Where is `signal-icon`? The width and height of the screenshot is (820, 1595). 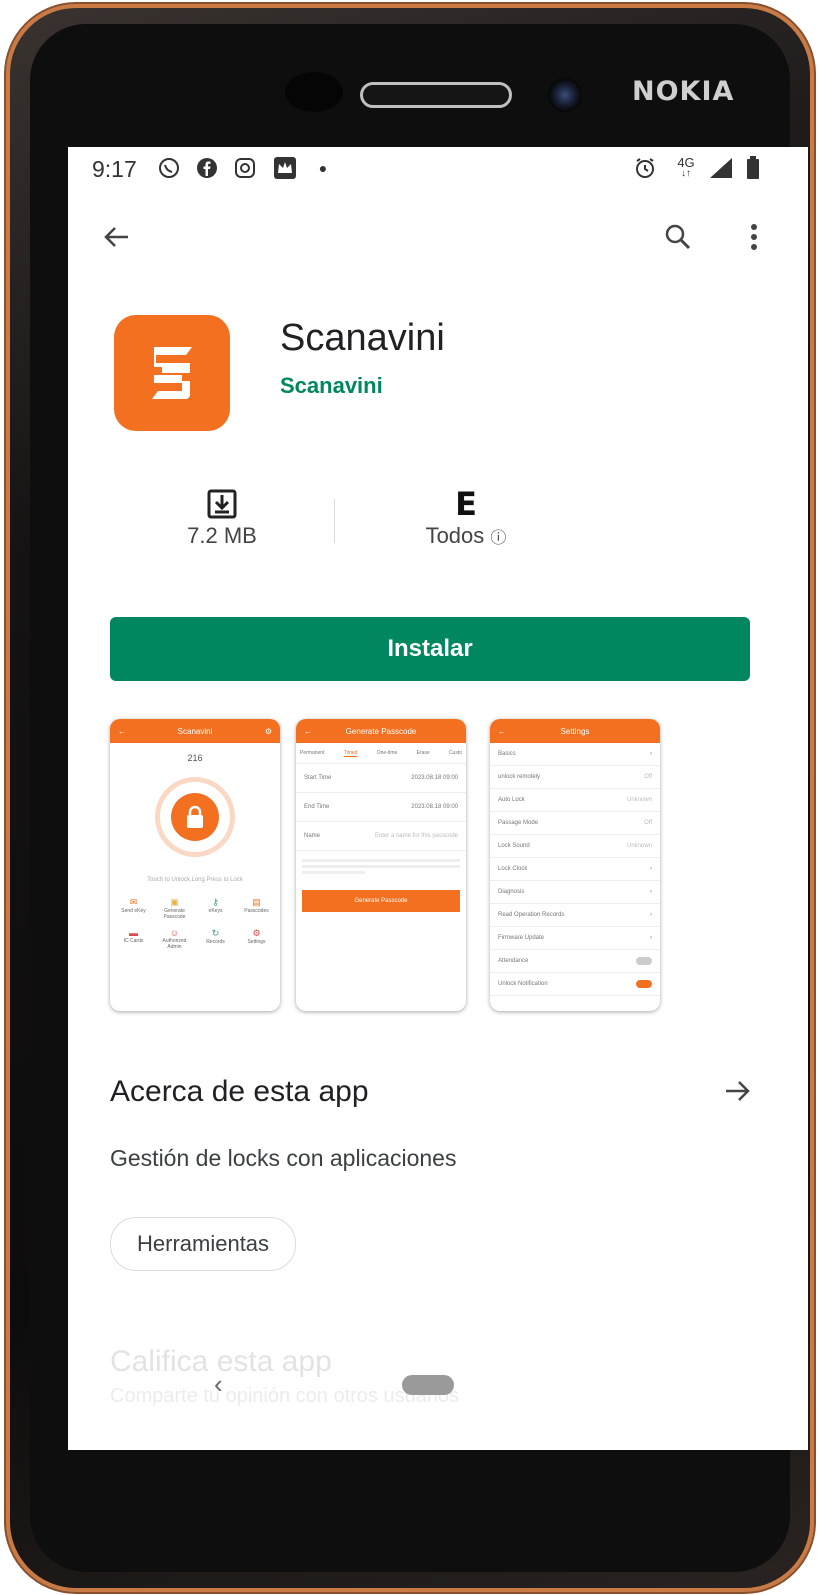
signal-icon is located at coordinates (721, 168).